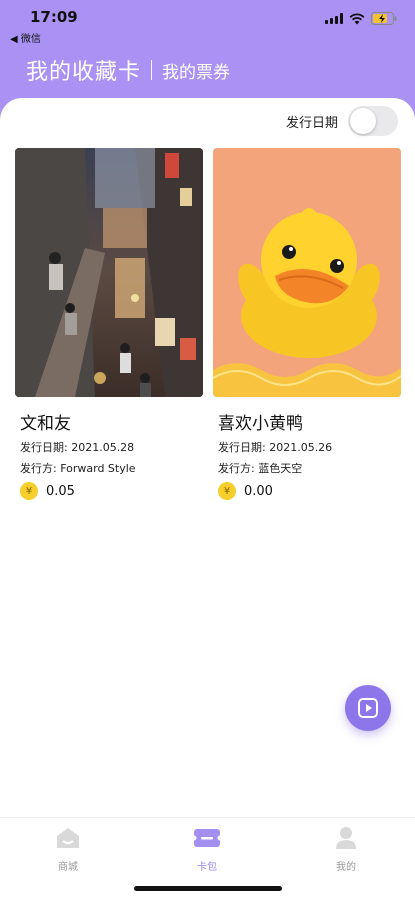 This screenshot has width=415, height=900. Describe the element at coordinates (346, 849) in the screenshot. I see `tab-mine: 我的` at that location.